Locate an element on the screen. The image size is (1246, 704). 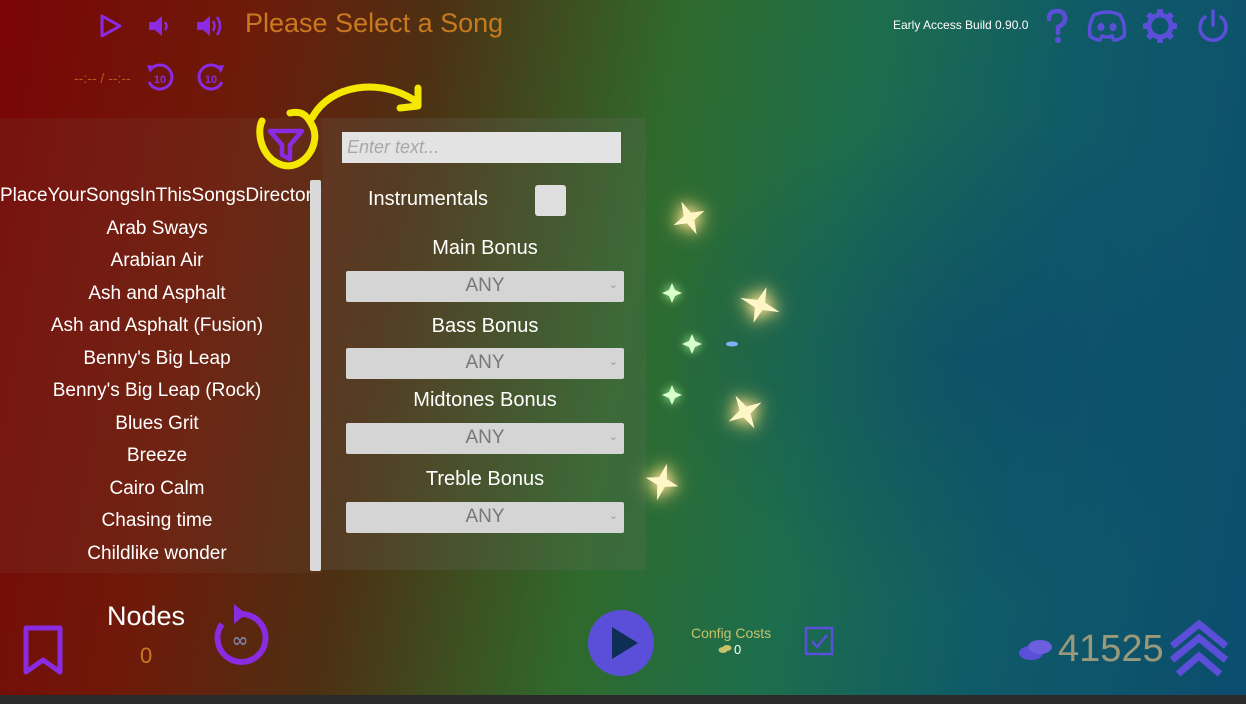
bass-bonus-value: ANY is located at coordinates (485, 362).